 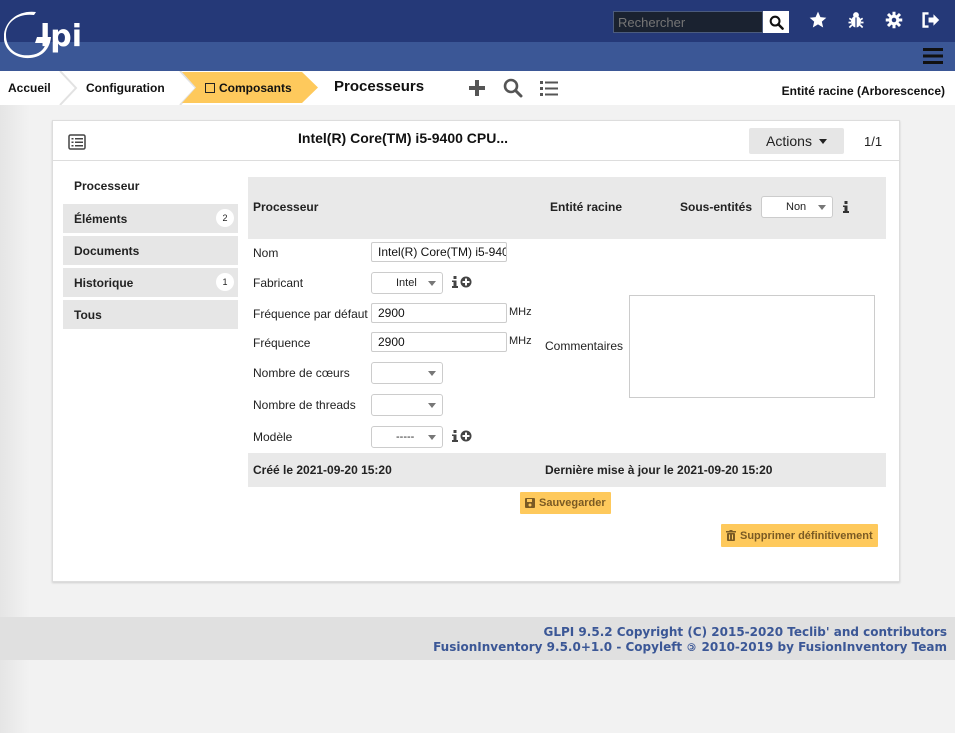 I want to click on delete-button: Supprimer définitivement, so click(x=799, y=535).